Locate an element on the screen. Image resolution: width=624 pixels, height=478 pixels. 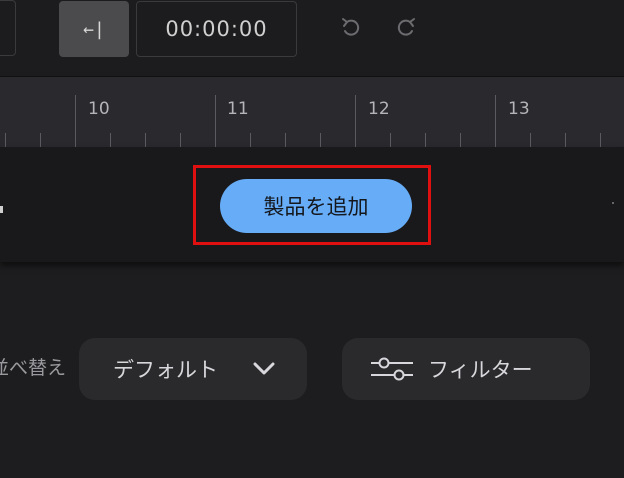
filter-label: フィルター is located at coordinates (480, 370).